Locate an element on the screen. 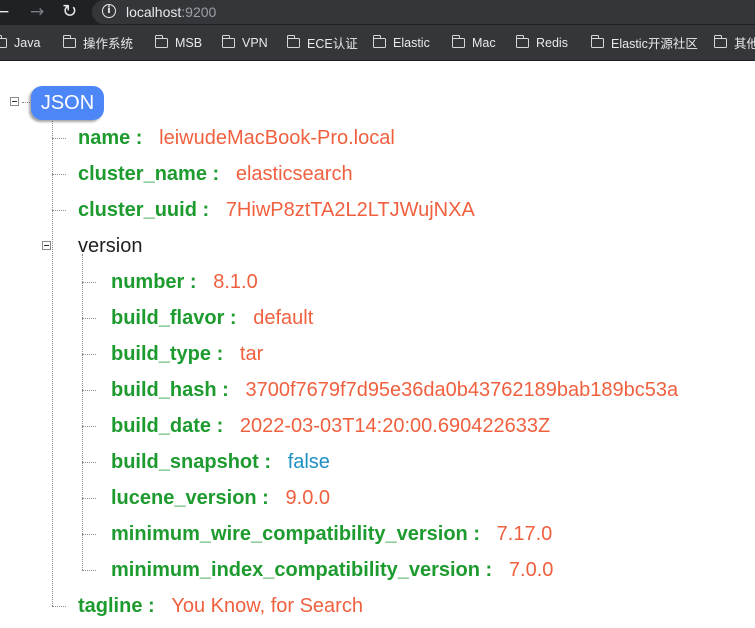 The image size is (755, 628). bookmark-label: Elastic is located at coordinates (411, 42).